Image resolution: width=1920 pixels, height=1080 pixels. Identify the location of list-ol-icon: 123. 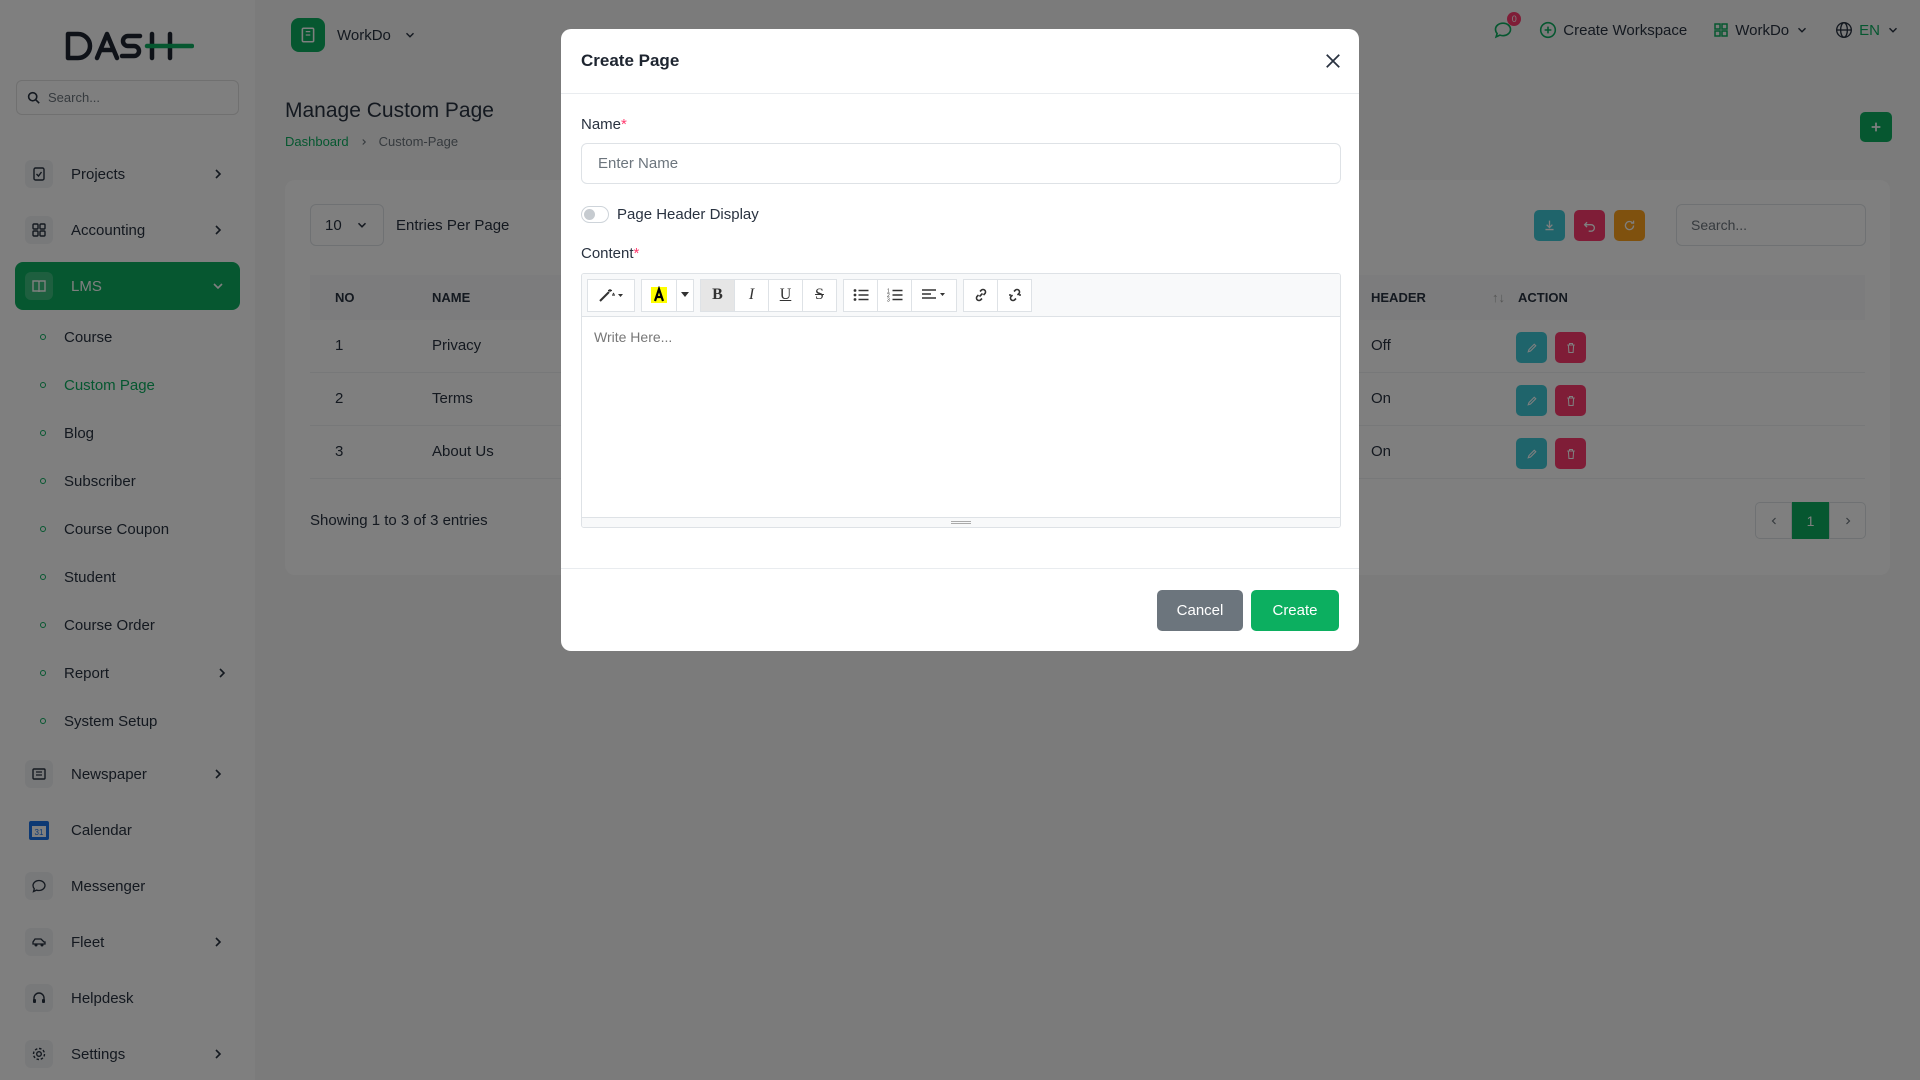
(894, 296).